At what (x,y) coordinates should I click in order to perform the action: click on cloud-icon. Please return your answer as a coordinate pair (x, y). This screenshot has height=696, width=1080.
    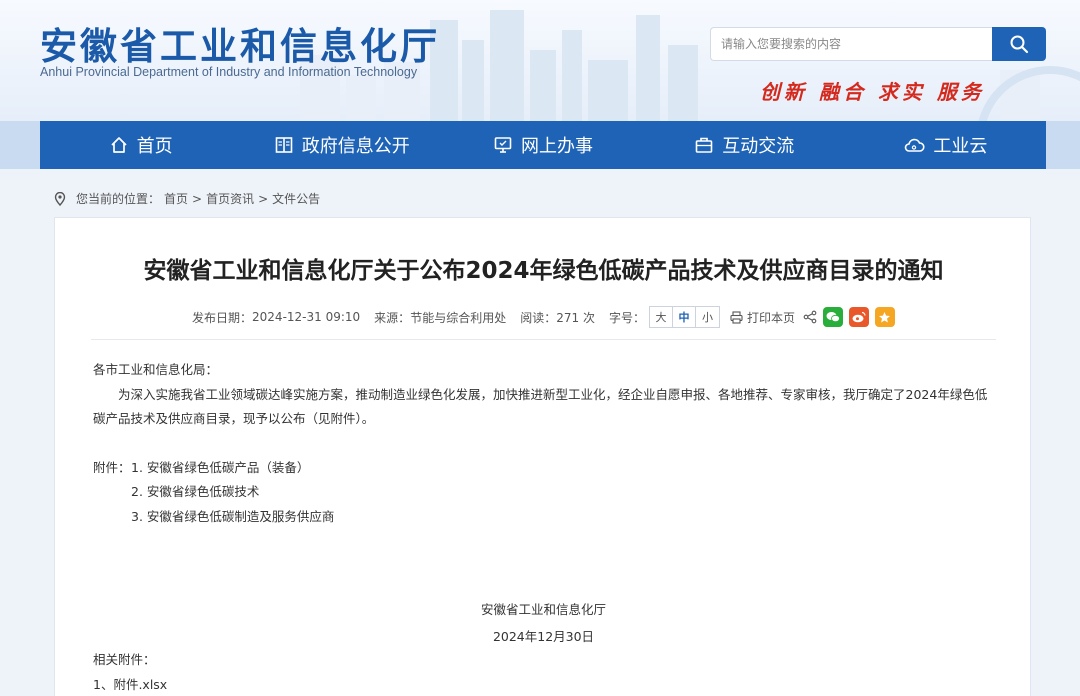
    Looking at the image, I should click on (915, 145).